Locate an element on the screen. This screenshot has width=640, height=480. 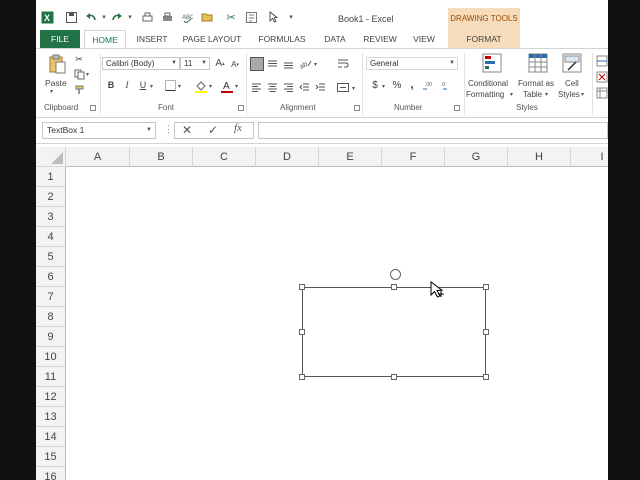
cancel-button: ✕ is located at coordinates (187, 130).